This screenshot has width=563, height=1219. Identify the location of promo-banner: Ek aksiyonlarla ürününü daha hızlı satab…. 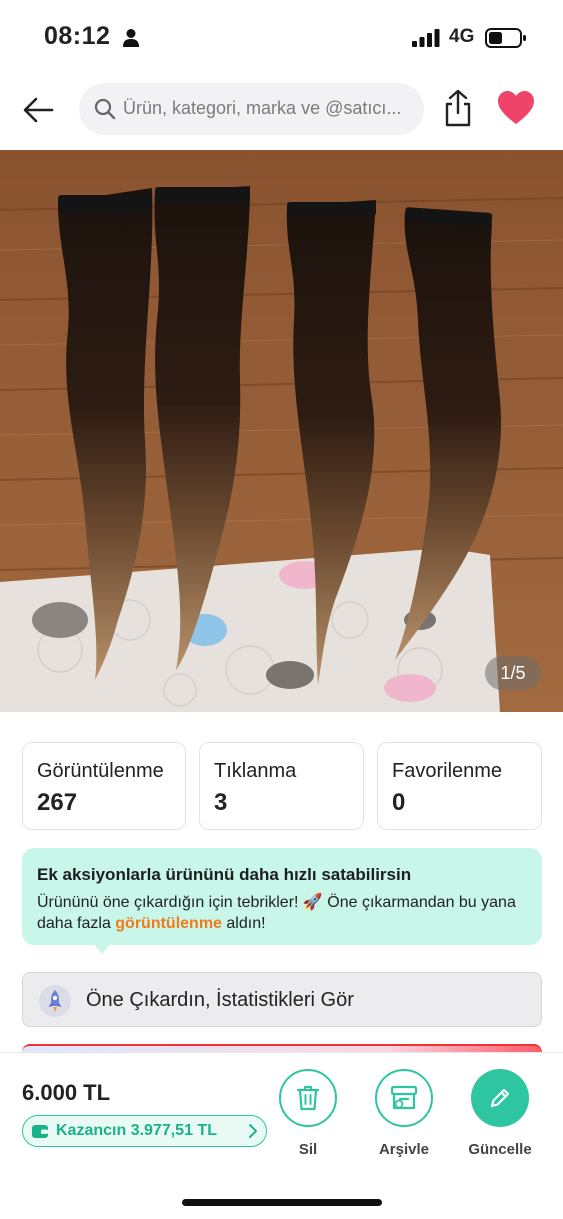
(282, 896).